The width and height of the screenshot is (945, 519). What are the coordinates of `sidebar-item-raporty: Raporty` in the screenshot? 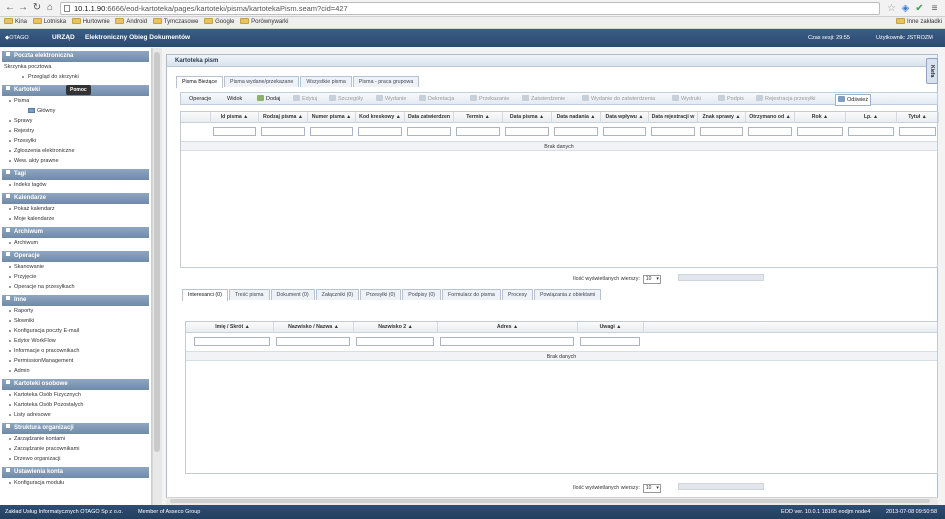 It's located at (75, 311).